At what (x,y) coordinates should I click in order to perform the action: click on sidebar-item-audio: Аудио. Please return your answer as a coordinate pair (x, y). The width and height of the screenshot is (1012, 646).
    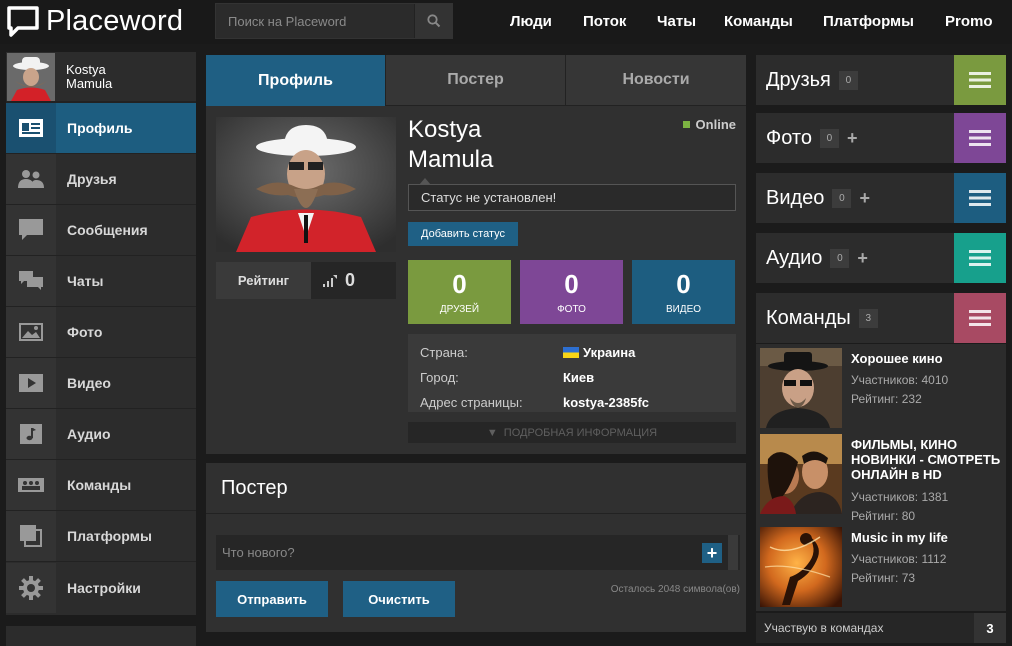
    Looking at the image, I should click on (101, 434).